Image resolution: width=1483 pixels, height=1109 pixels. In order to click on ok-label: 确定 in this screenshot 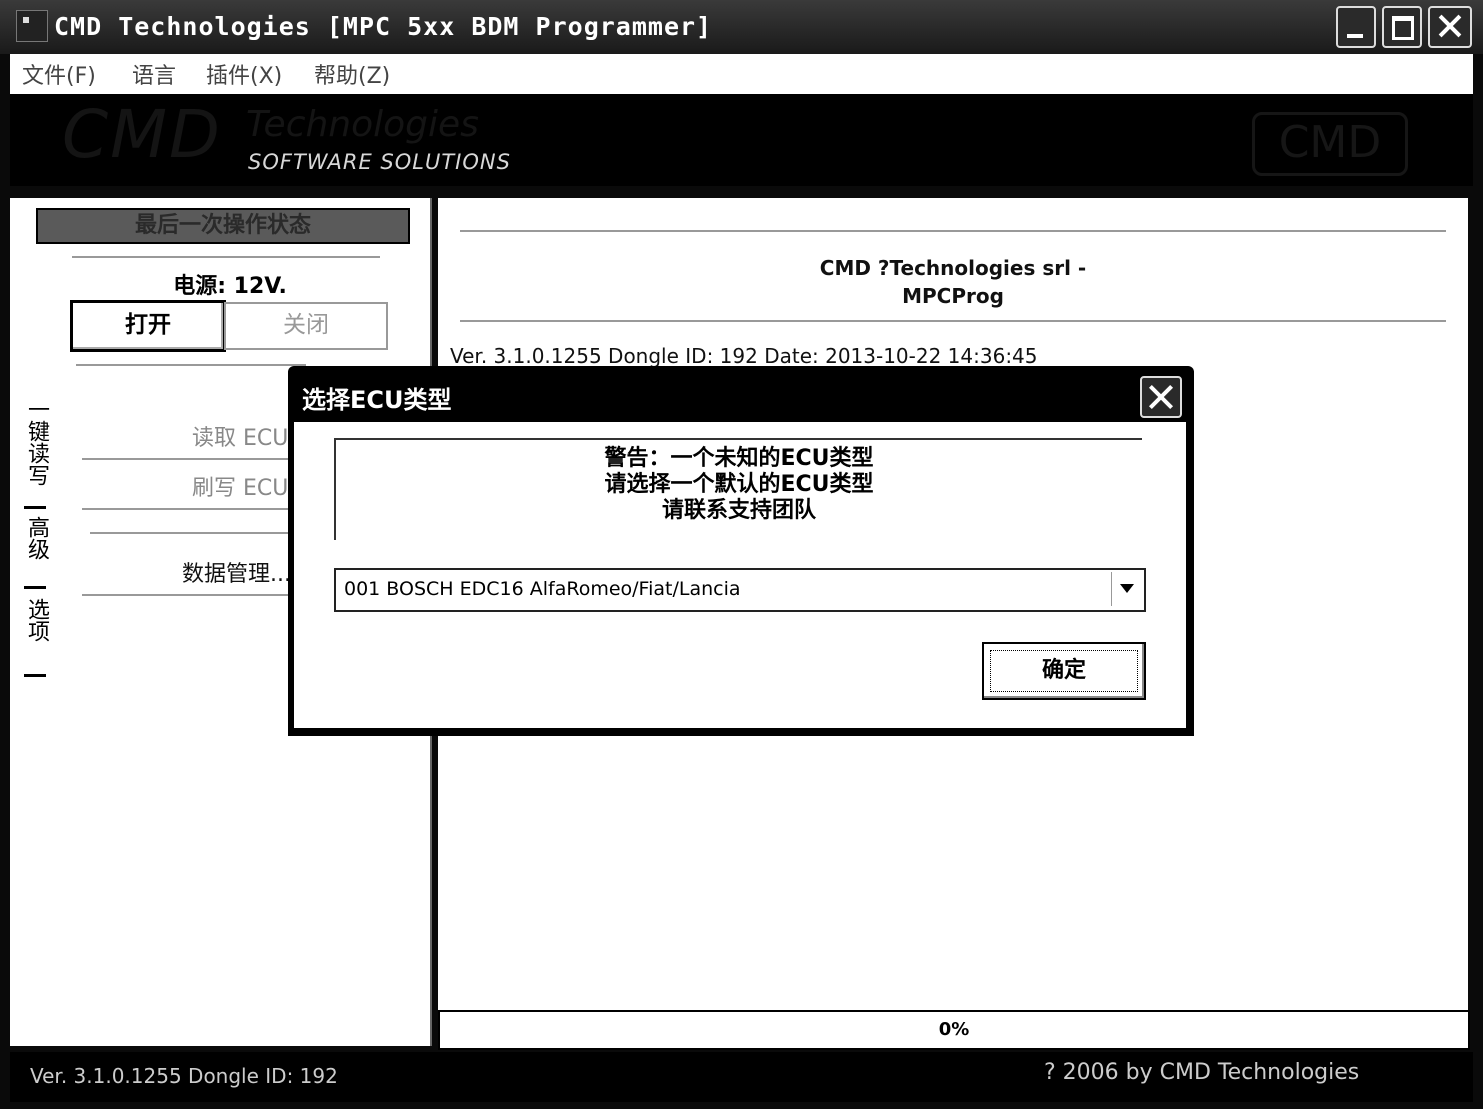, I will do `click(1064, 671)`.